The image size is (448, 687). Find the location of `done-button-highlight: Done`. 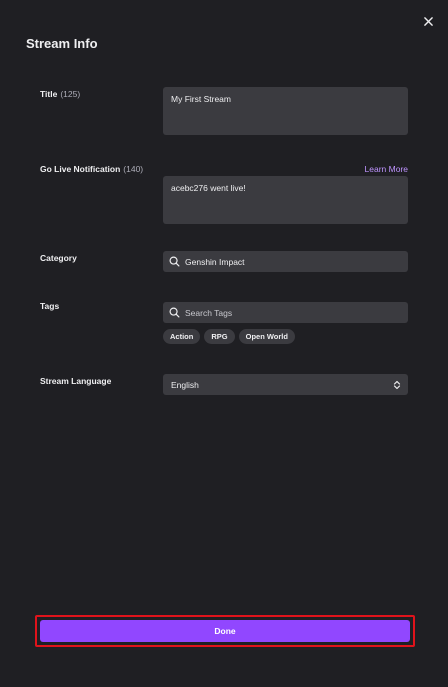

done-button-highlight: Done is located at coordinates (225, 631).